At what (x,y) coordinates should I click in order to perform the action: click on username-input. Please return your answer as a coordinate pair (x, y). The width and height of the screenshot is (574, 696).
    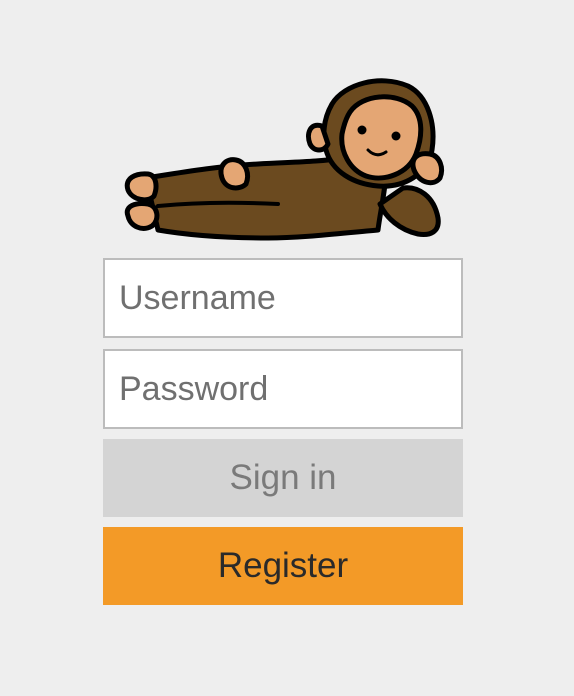
    Looking at the image, I should click on (283, 298).